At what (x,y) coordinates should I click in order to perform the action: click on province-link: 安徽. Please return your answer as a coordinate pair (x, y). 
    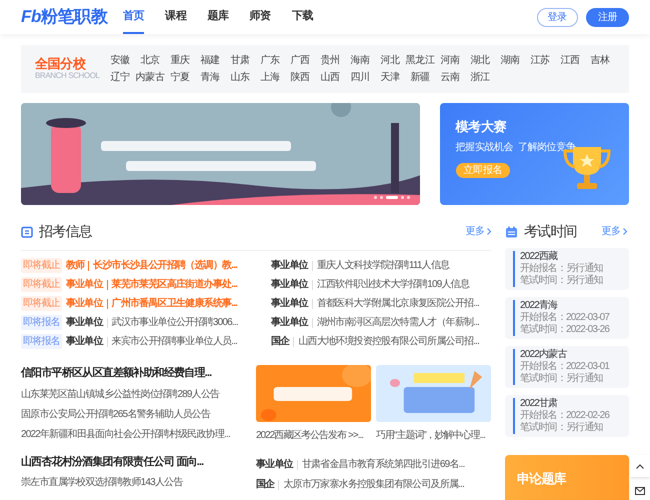
    Looking at the image, I should click on (120, 60).